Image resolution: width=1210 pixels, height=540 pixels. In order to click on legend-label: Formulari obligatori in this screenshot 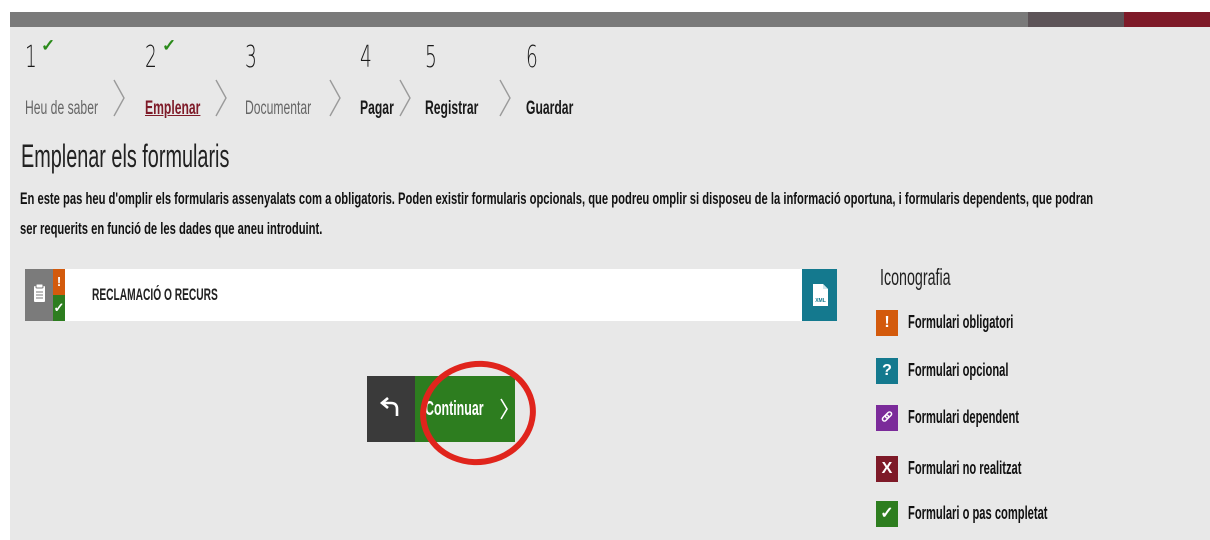, I will do `click(961, 322)`.